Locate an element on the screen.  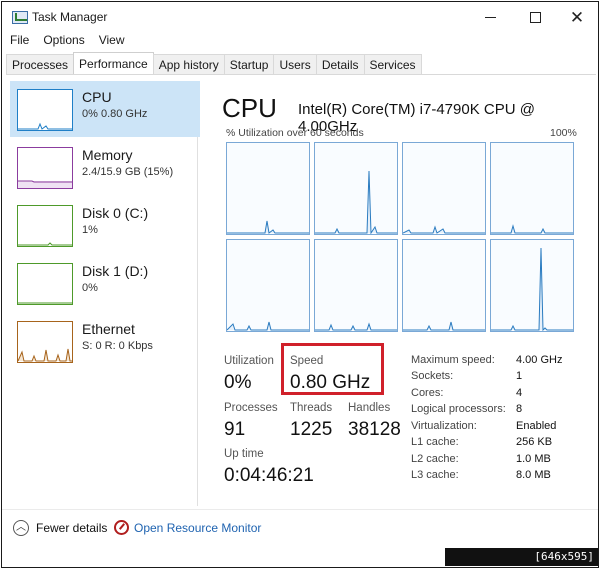
spec-key: L1 cache: is located at coordinates (435, 442).